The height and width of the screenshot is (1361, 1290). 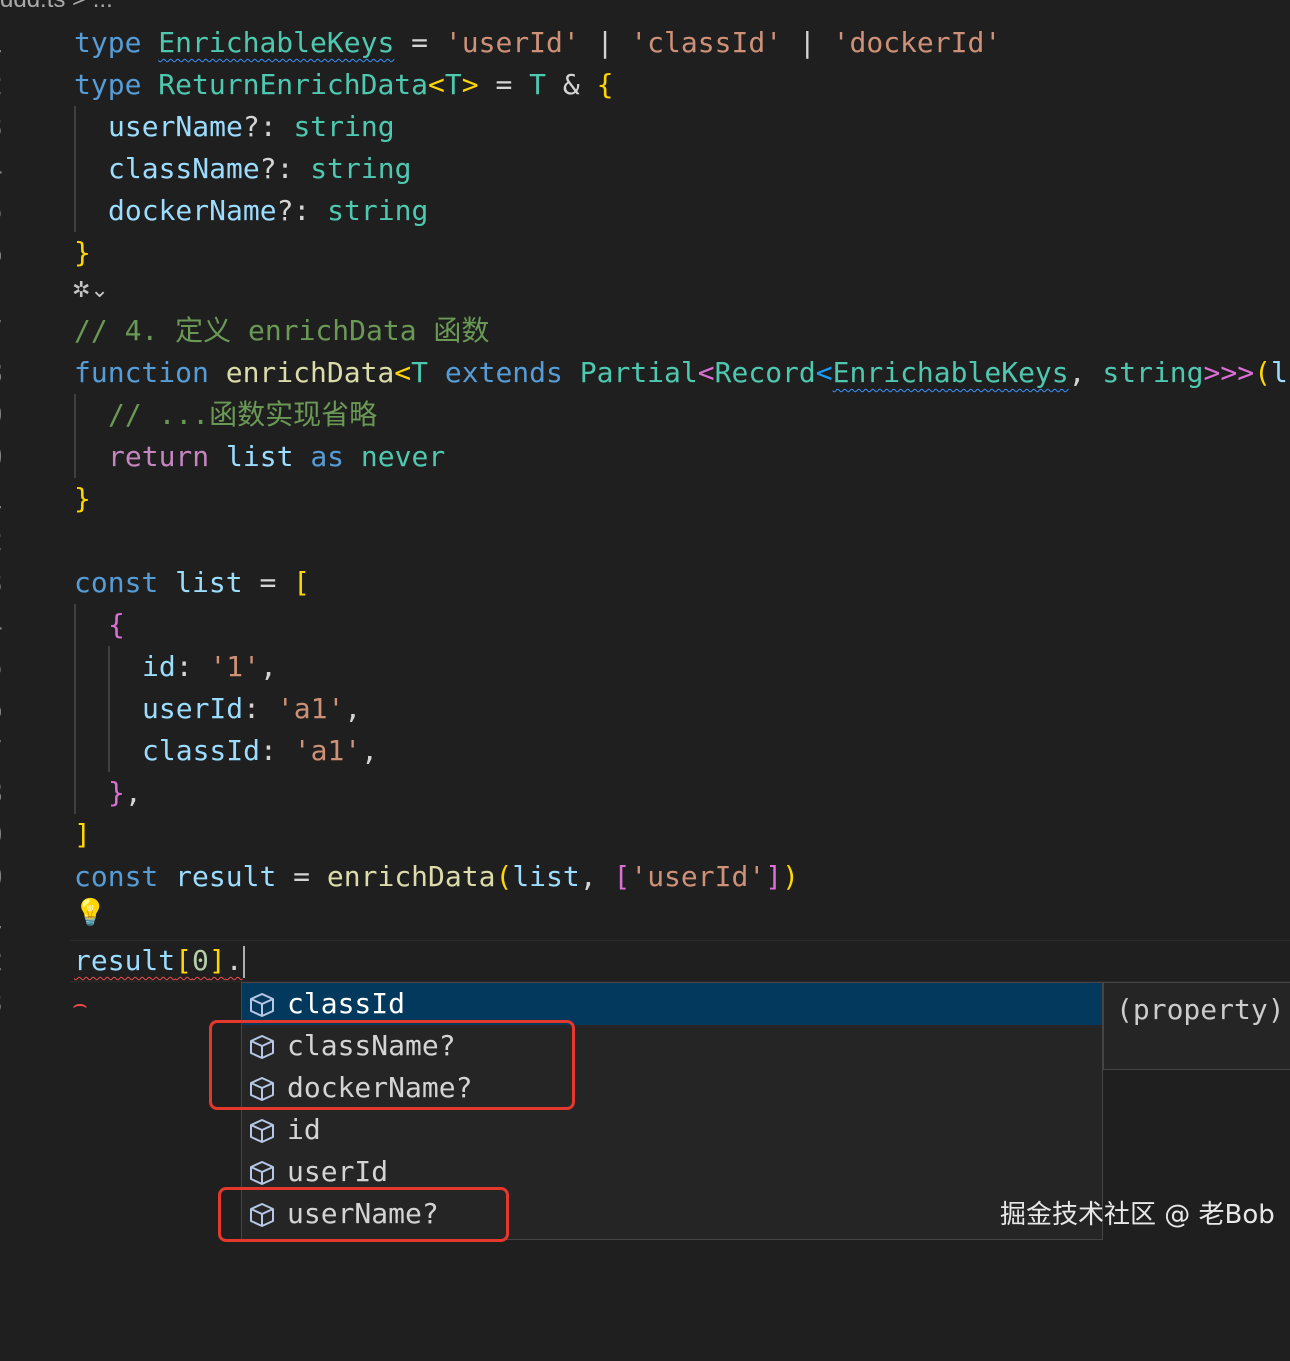 I want to click on token: {, so click(x=116, y=624).